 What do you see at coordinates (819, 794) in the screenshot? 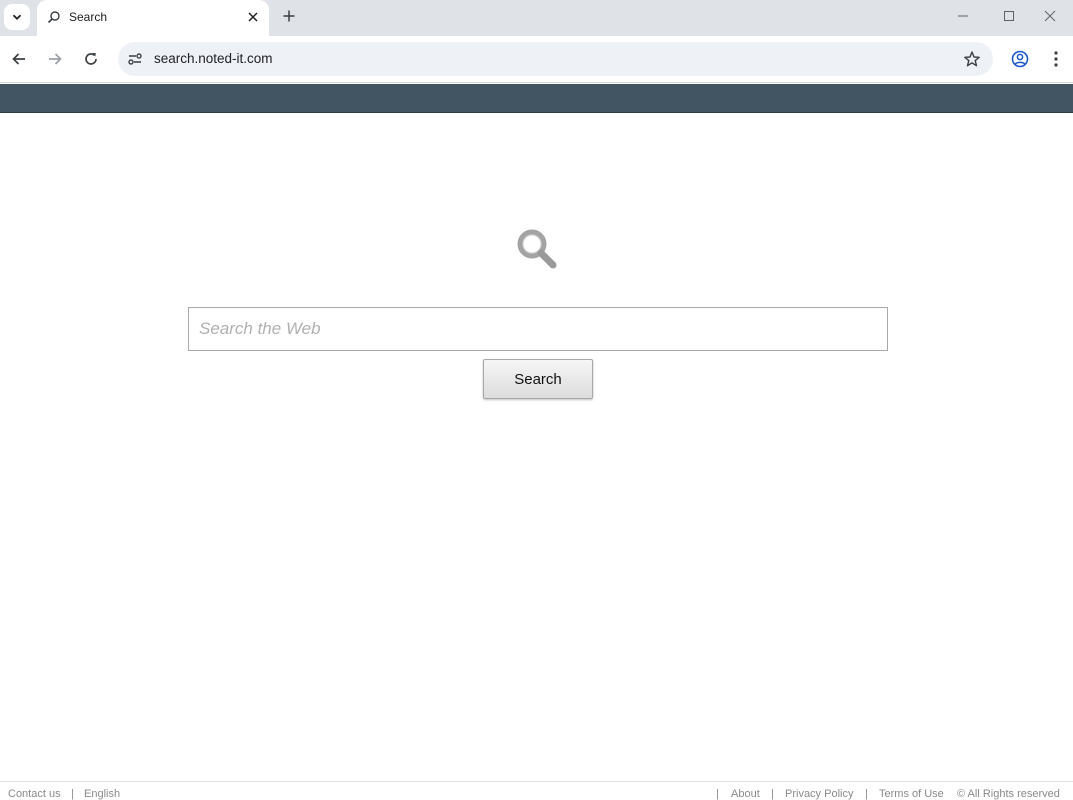
I see `footer-privacy-link: Privacy Policy` at bounding box center [819, 794].